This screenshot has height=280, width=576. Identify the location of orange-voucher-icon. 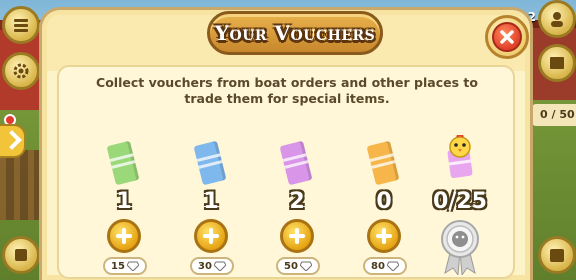
(383, 163).